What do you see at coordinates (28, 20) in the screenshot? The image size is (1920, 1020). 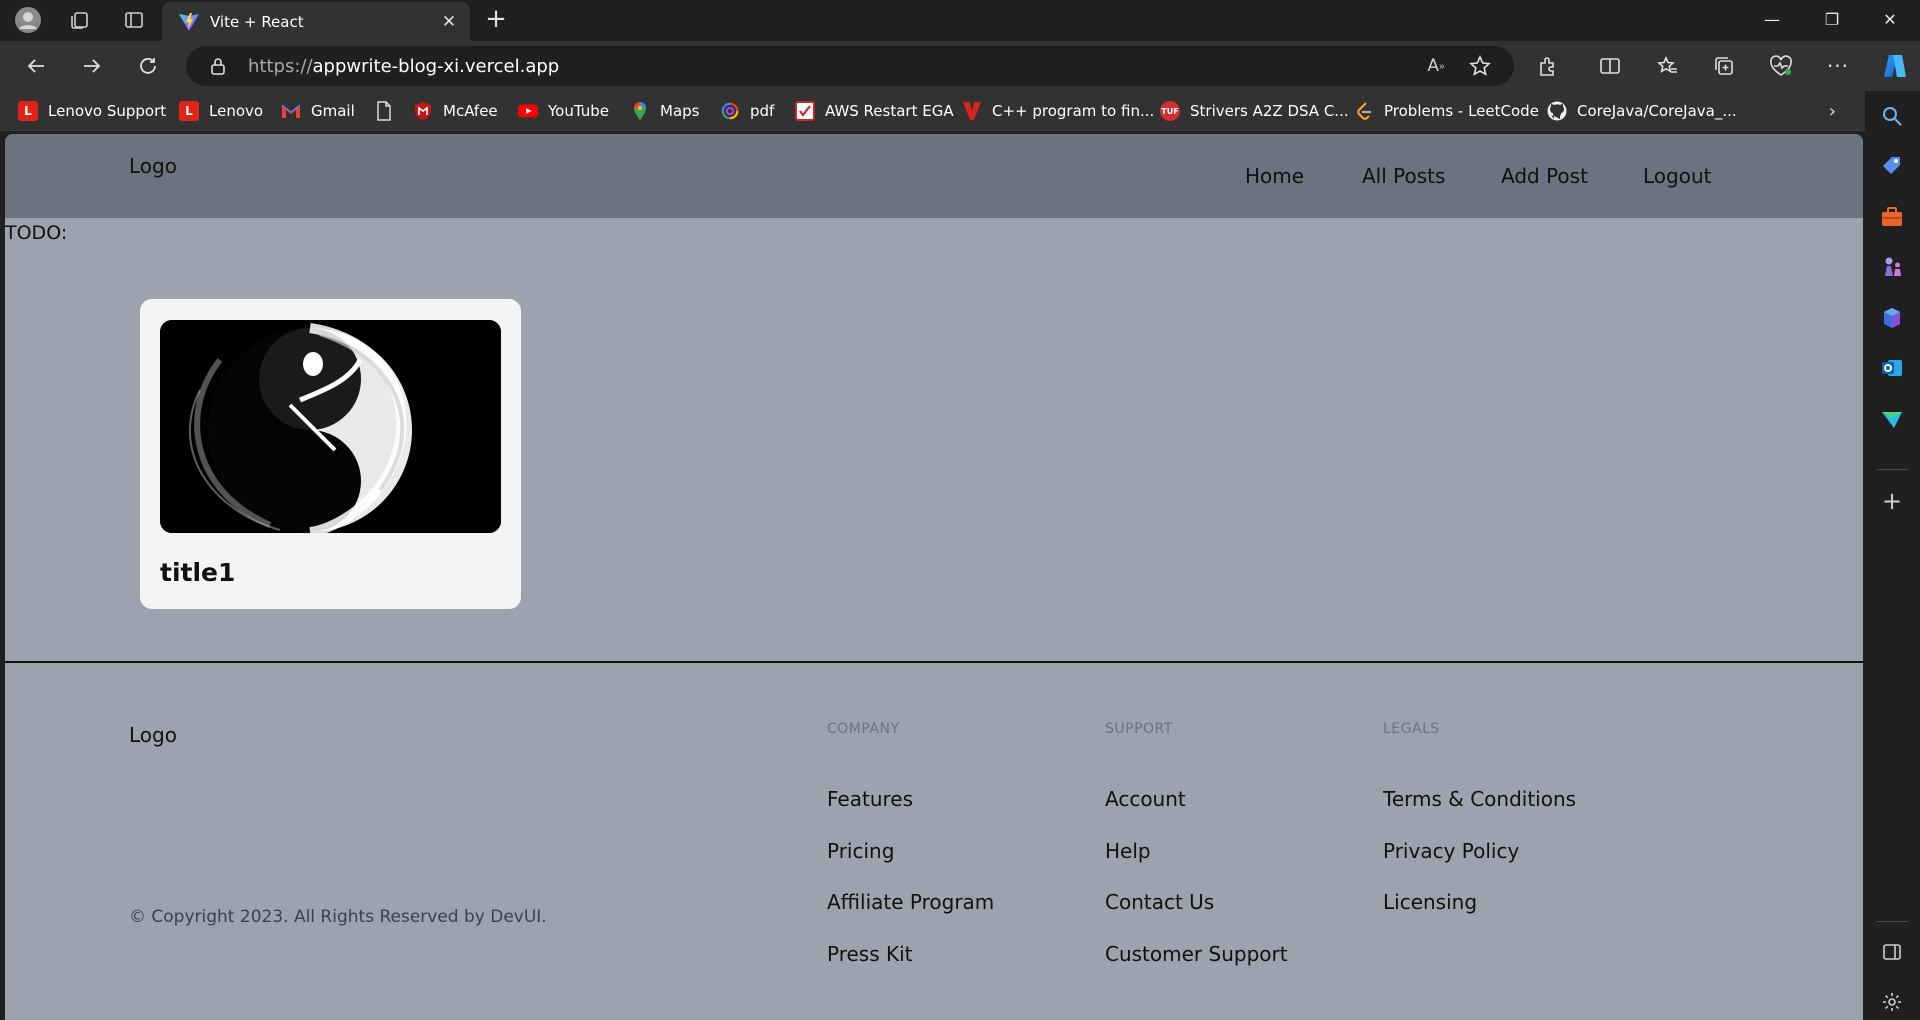 I see `profile-avatar-icon` at bounding box center [28, 20].